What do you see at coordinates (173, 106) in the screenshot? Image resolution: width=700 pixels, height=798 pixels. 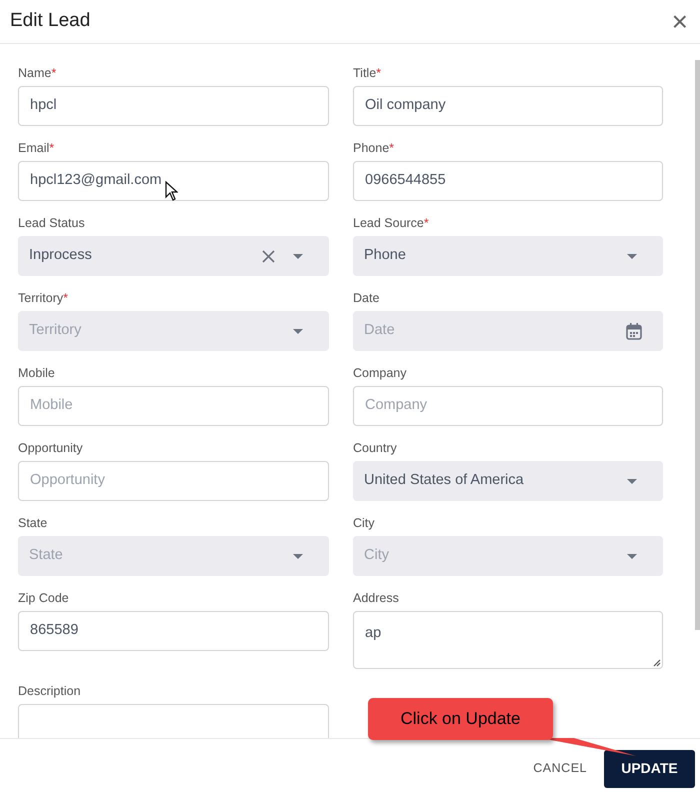 I see `input-field: hpcl` at bounding box center [173, 106].